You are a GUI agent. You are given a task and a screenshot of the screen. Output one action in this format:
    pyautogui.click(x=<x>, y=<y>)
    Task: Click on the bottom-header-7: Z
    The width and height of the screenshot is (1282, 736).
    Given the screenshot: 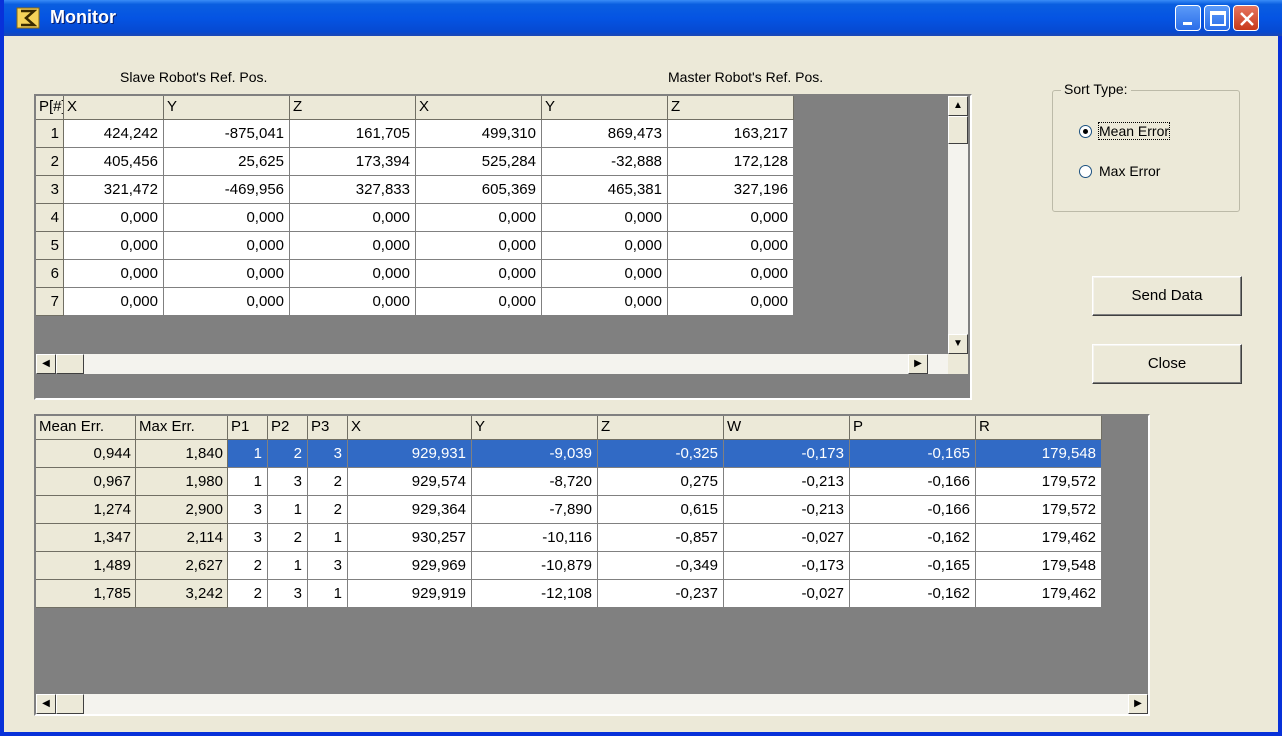 What is the action you would take?
    pyautogui.click(x=661, y=428)
    